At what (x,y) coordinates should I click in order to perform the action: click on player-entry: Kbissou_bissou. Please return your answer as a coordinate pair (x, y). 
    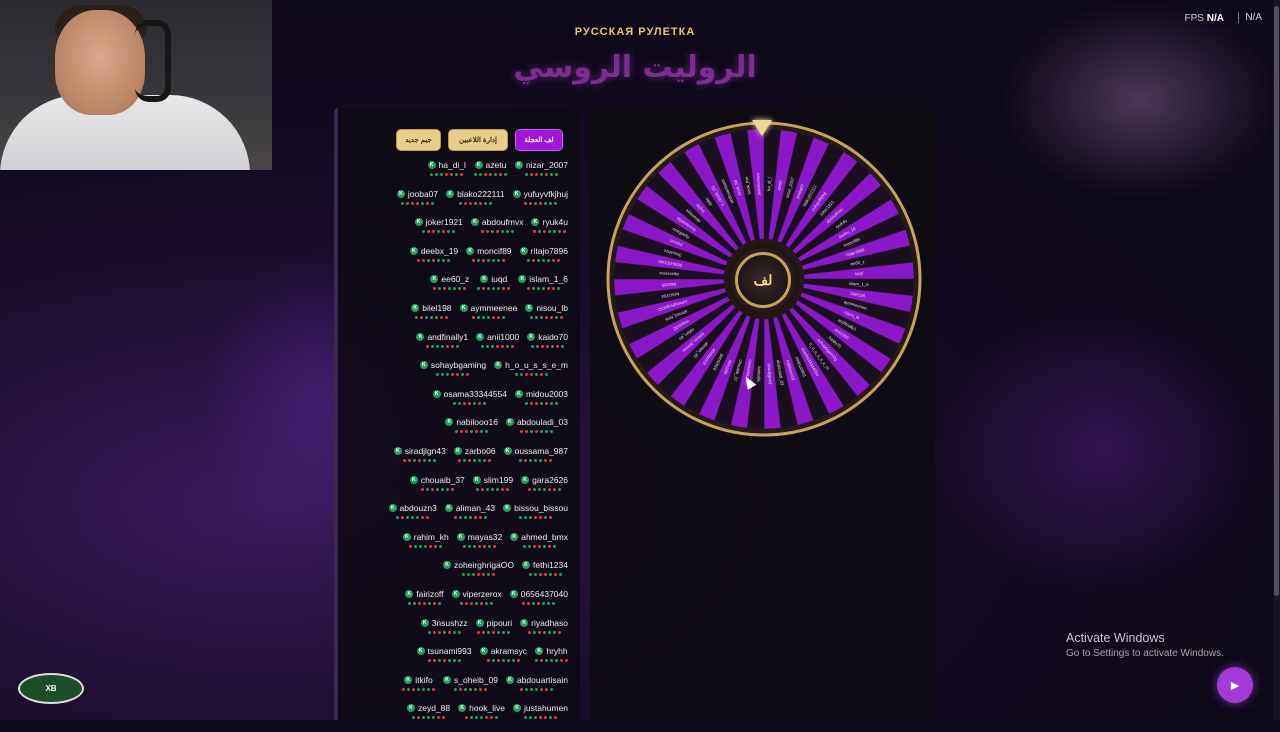
    Looking at the image, I should click on (535, 511).